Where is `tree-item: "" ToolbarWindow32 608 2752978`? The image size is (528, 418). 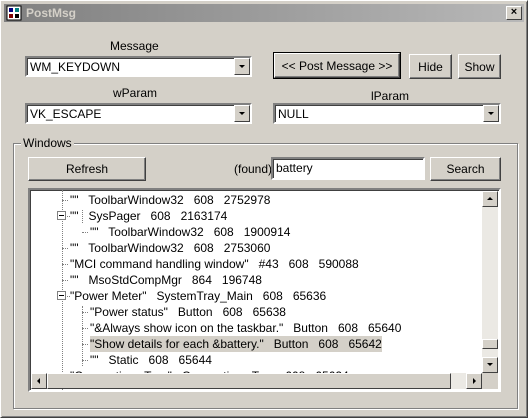 tree-item: "" ToolbarWindow32 608 2752978 is located at coordinates (170, 200).